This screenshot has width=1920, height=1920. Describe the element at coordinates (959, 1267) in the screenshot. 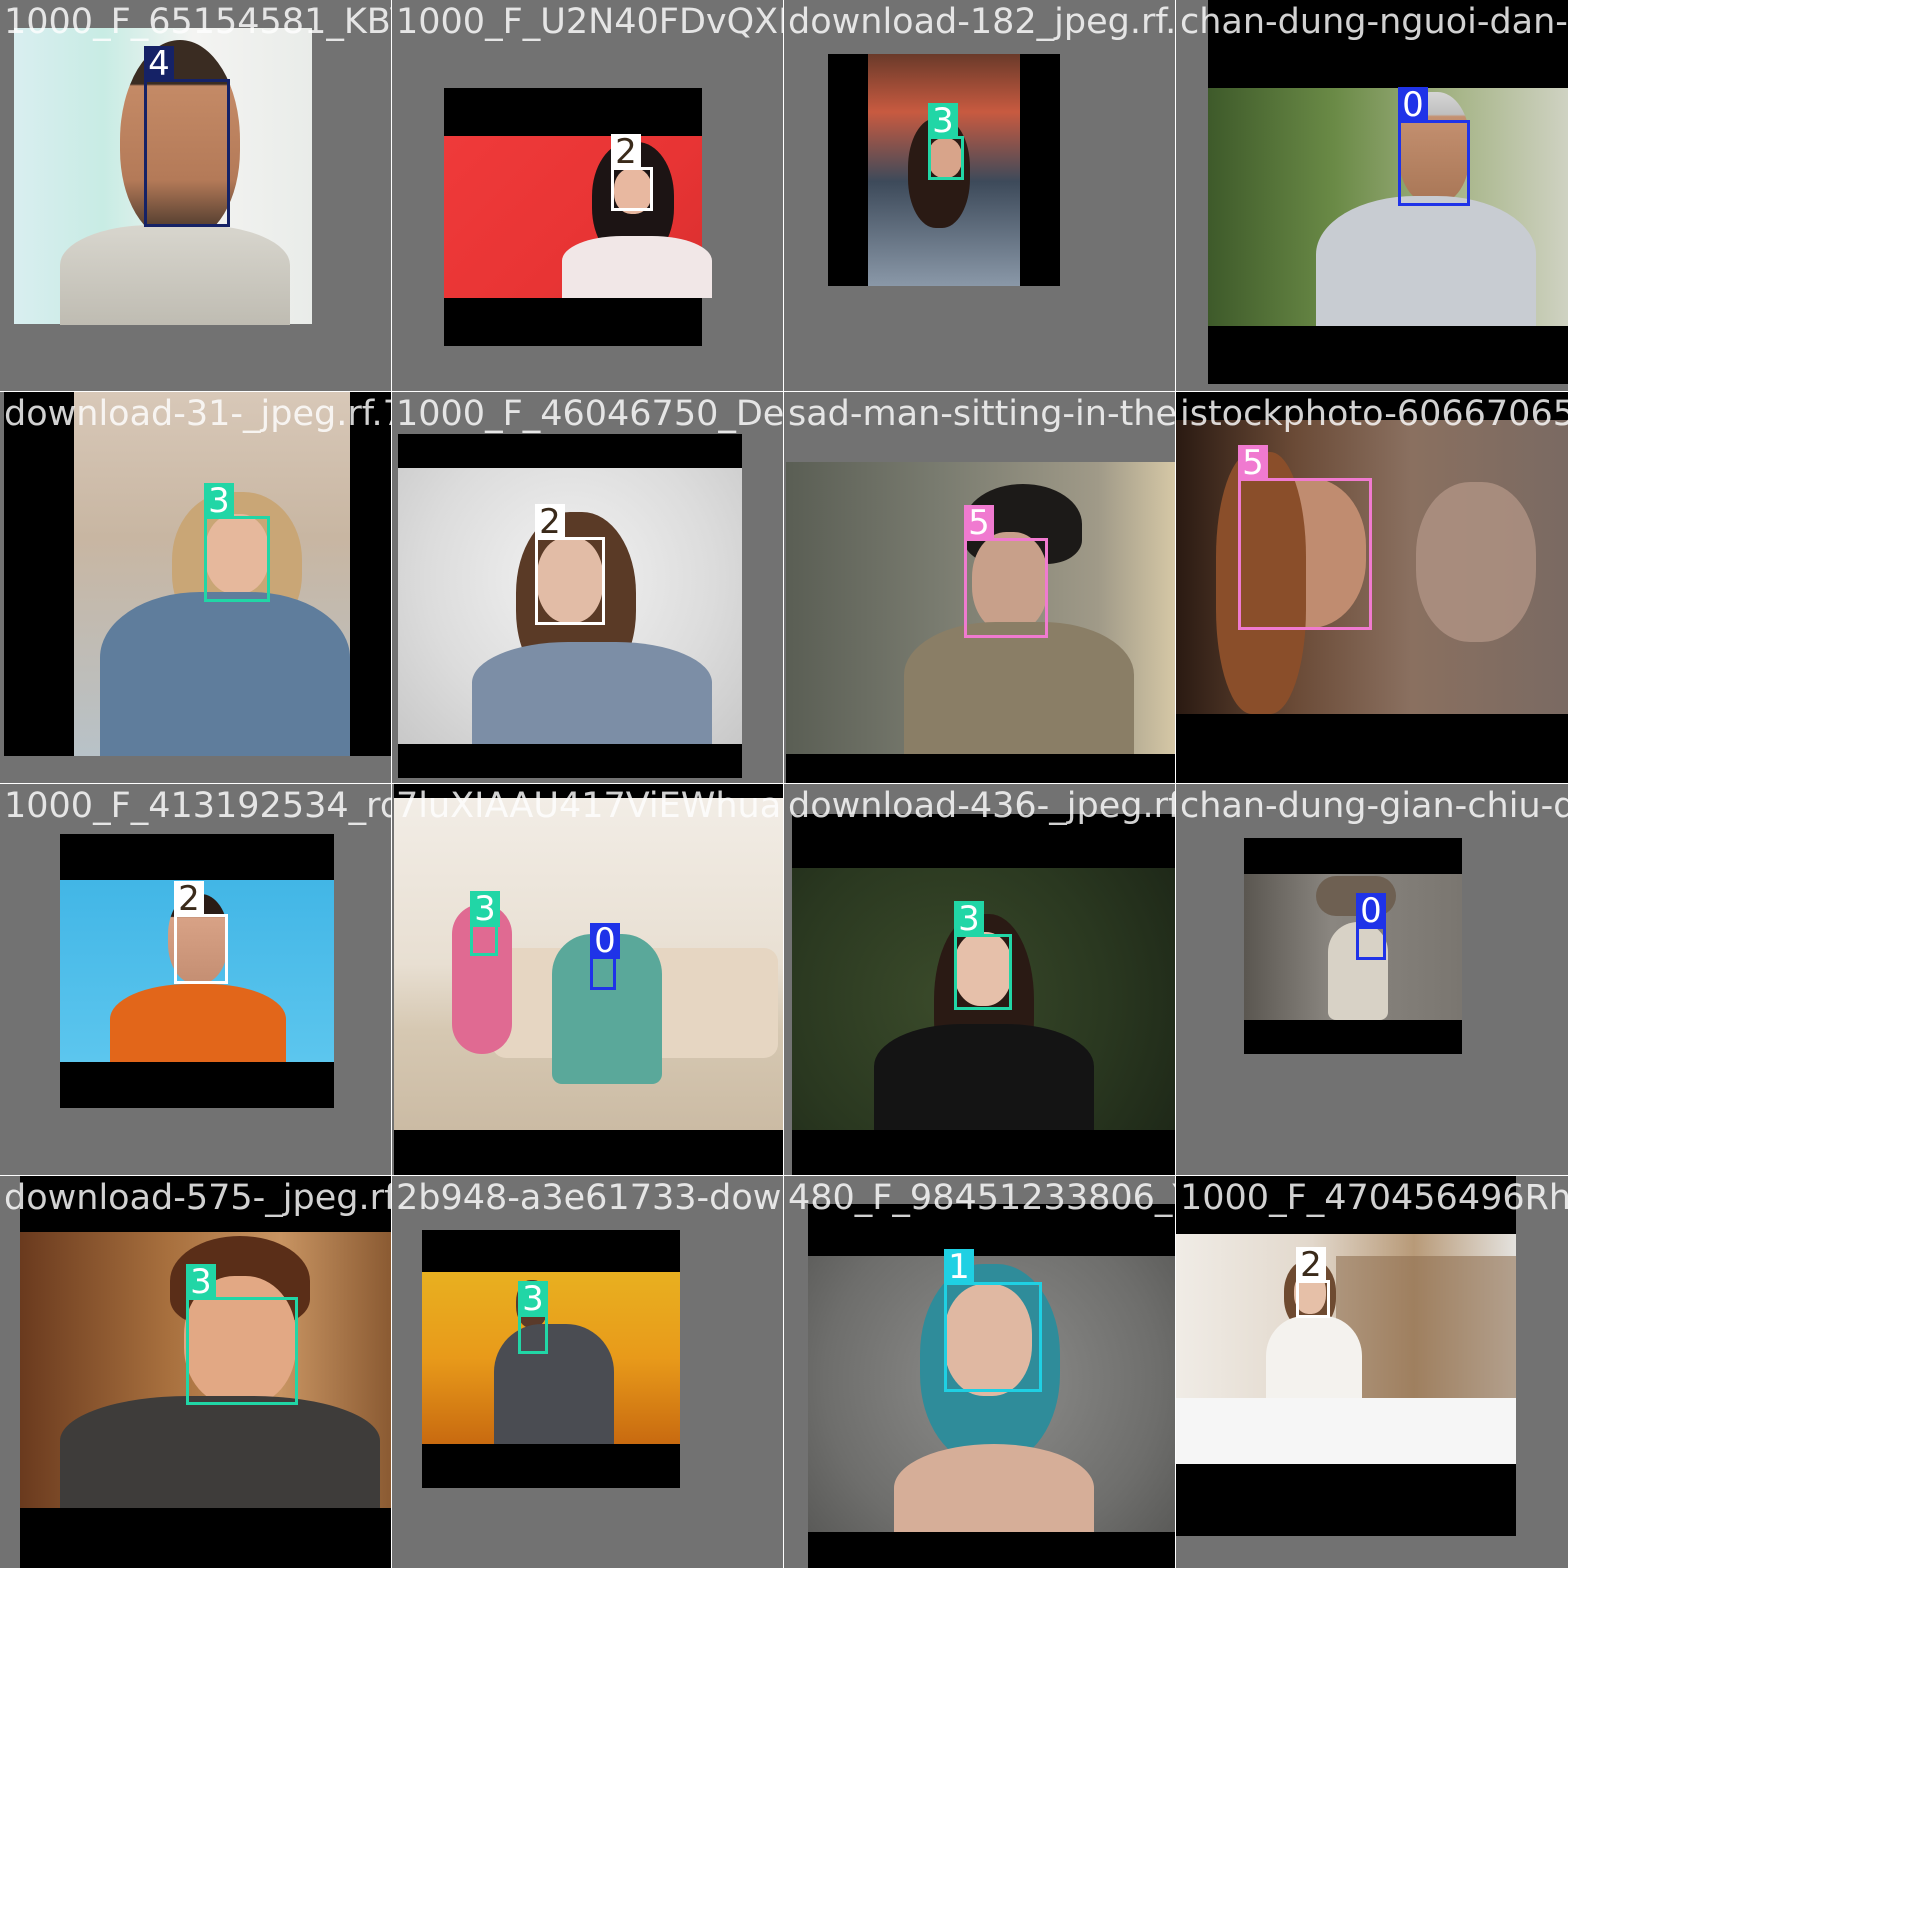

I see `bbox-label: 1` at that location.